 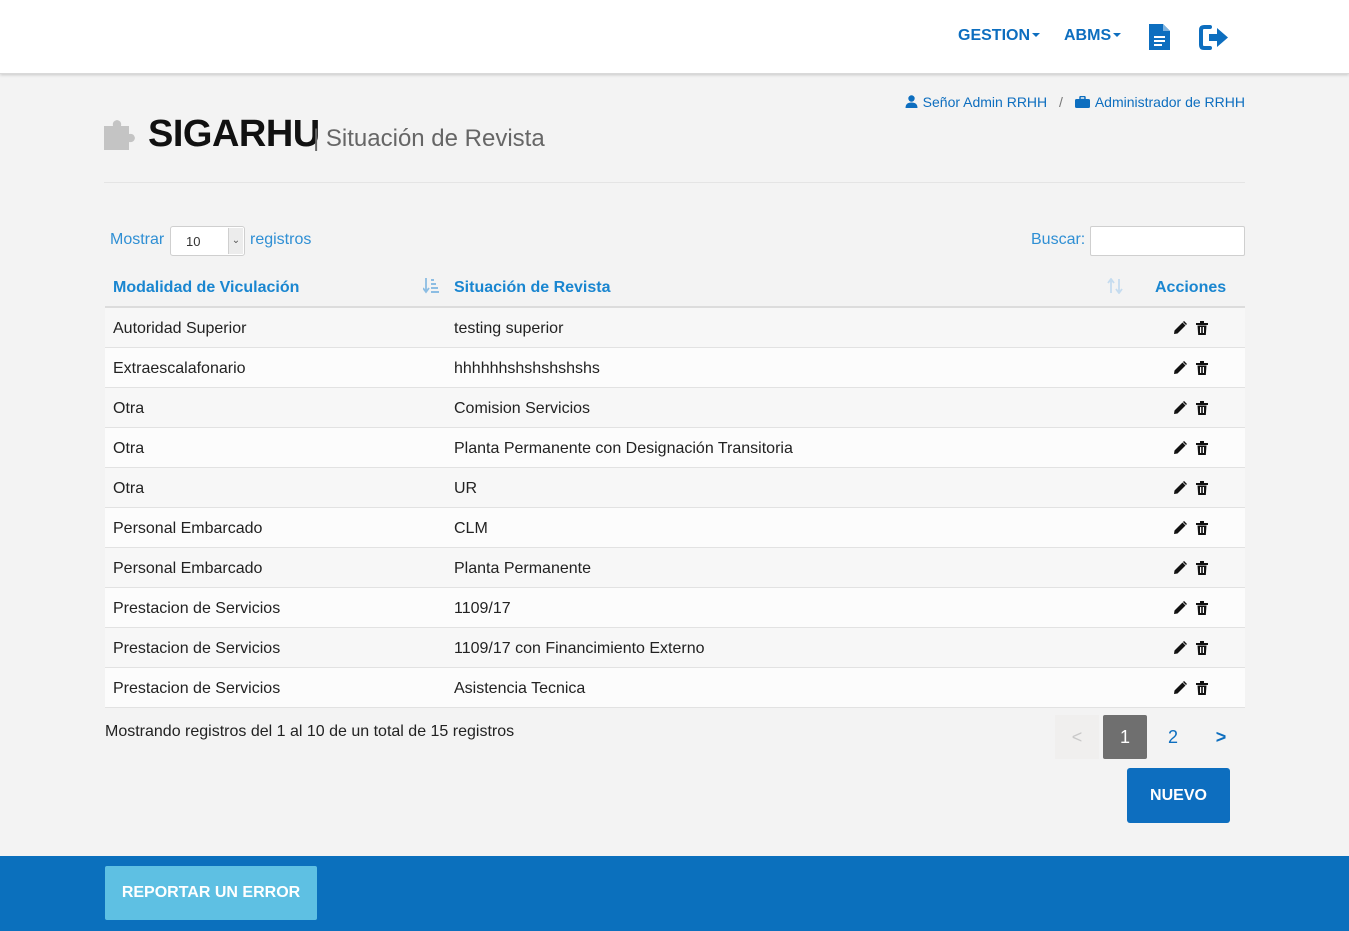 I want to click on nav-gestion-menu: GESTION, so click(x=999, y=36).